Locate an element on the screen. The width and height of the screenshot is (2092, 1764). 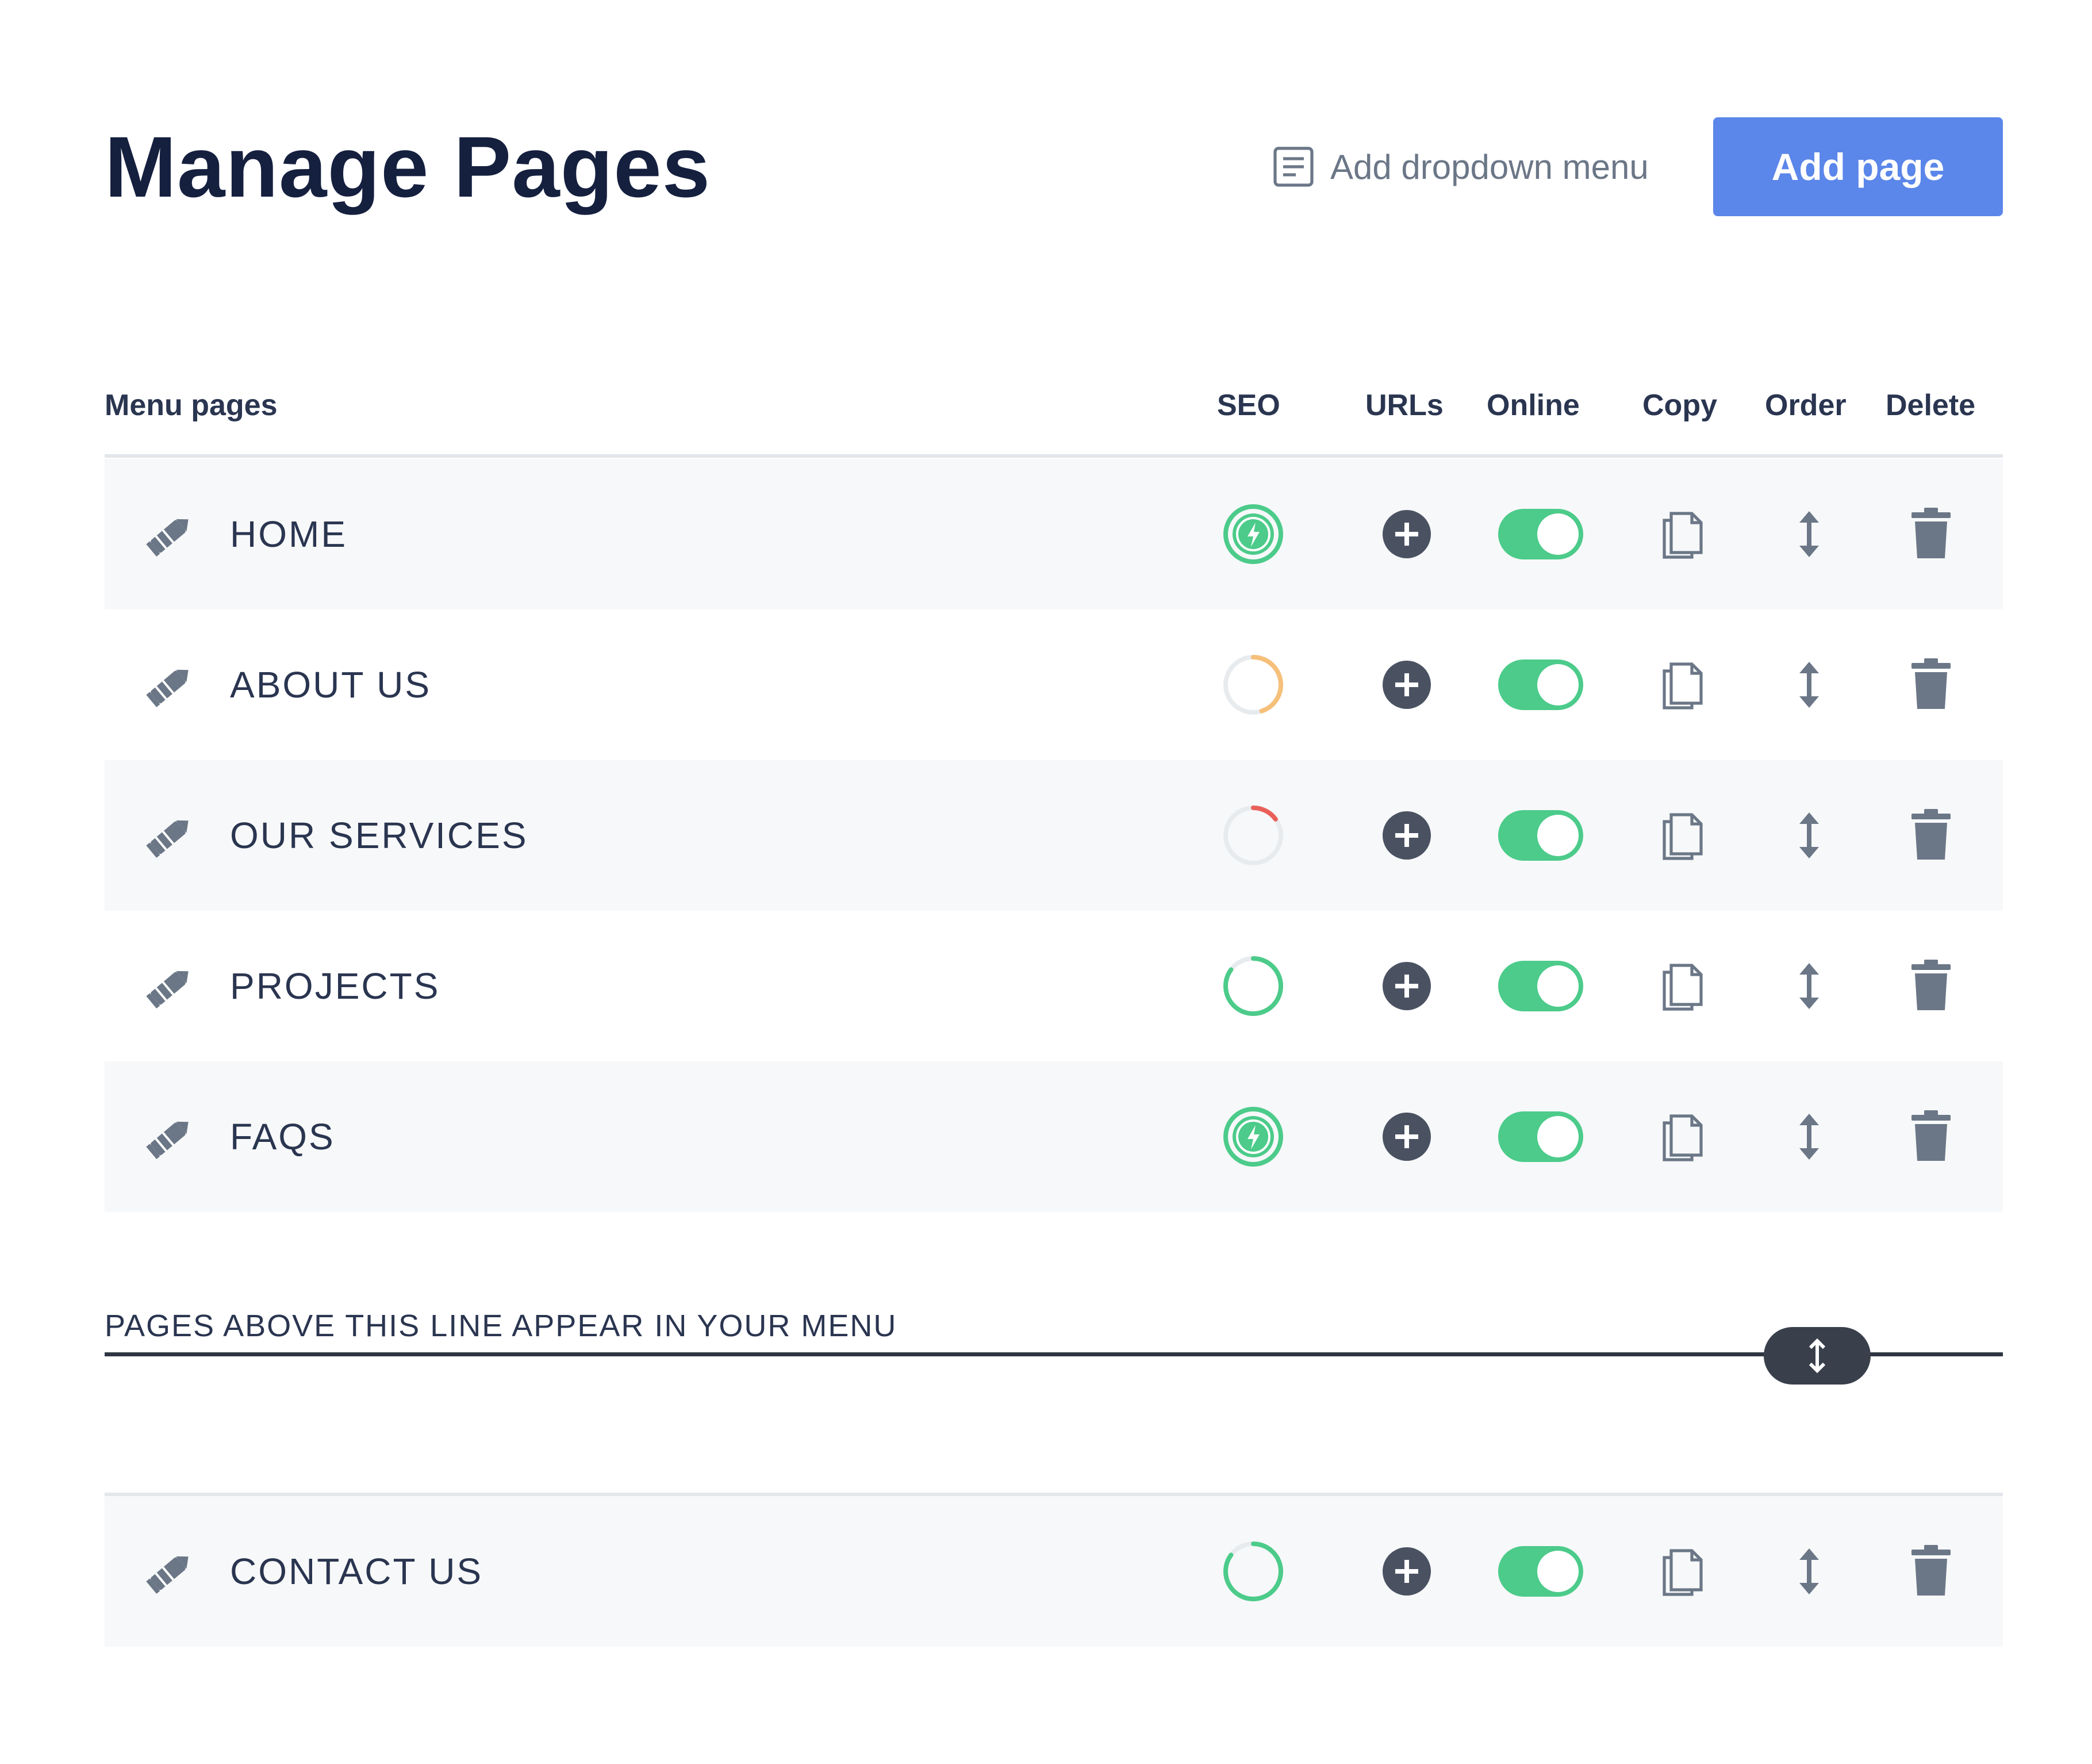
col-header-copy: Copy is located at coordinates (1680, 406).